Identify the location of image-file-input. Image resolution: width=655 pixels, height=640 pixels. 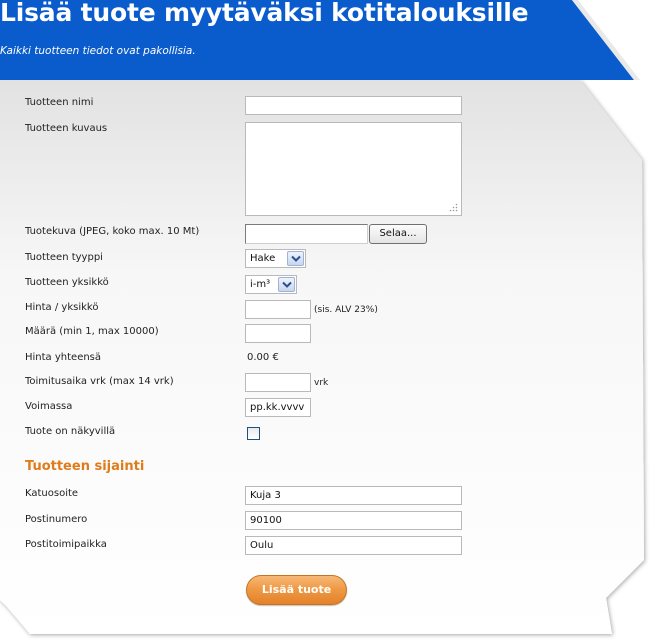
(306, 234).